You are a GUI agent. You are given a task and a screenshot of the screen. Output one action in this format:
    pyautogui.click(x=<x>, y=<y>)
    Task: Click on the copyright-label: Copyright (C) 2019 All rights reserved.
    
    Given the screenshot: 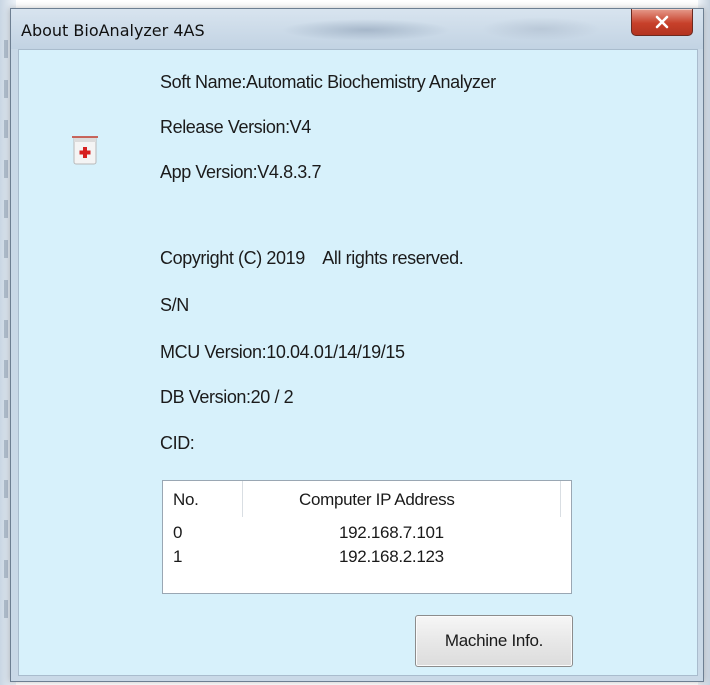 What is the action you would take?
    pyautogui.click(x=312, y=258)
    